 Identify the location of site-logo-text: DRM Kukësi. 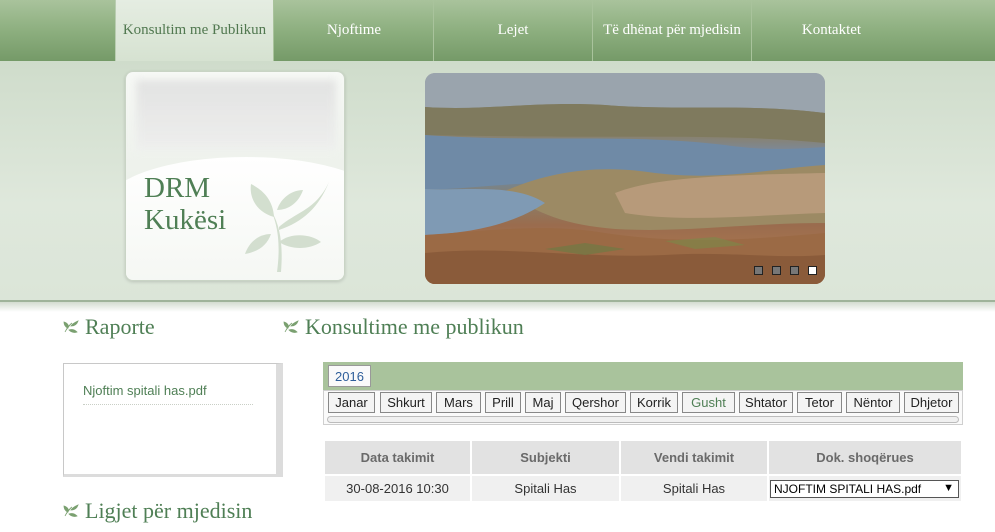
(185, 204).